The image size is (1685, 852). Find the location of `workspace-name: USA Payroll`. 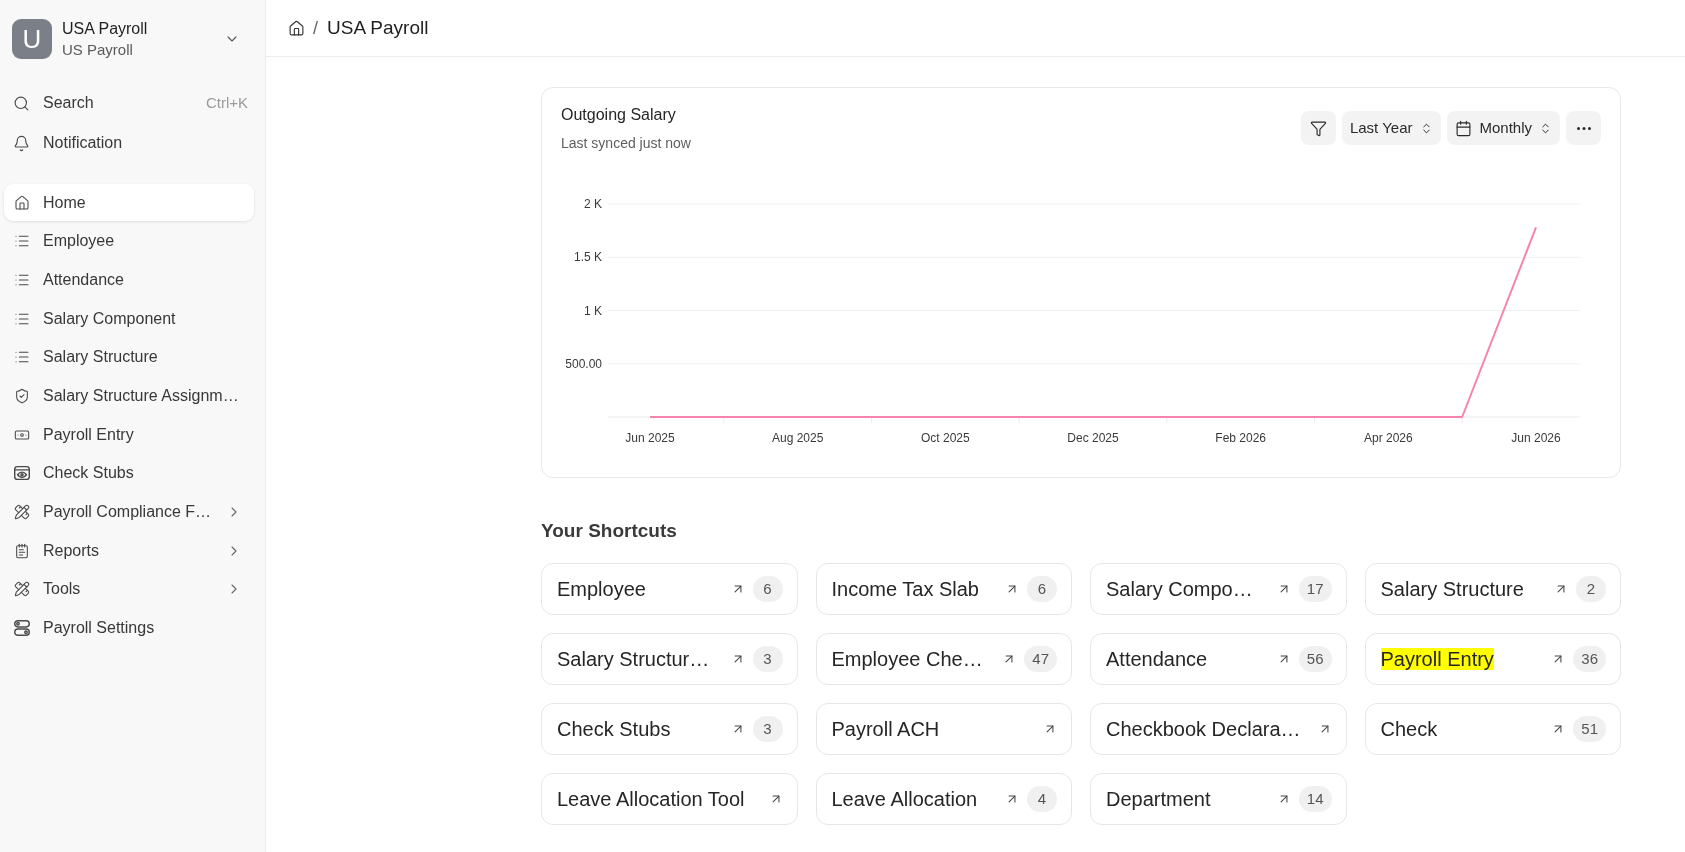

workspace-name: USA Payroll is located at coordinates (105, 28).